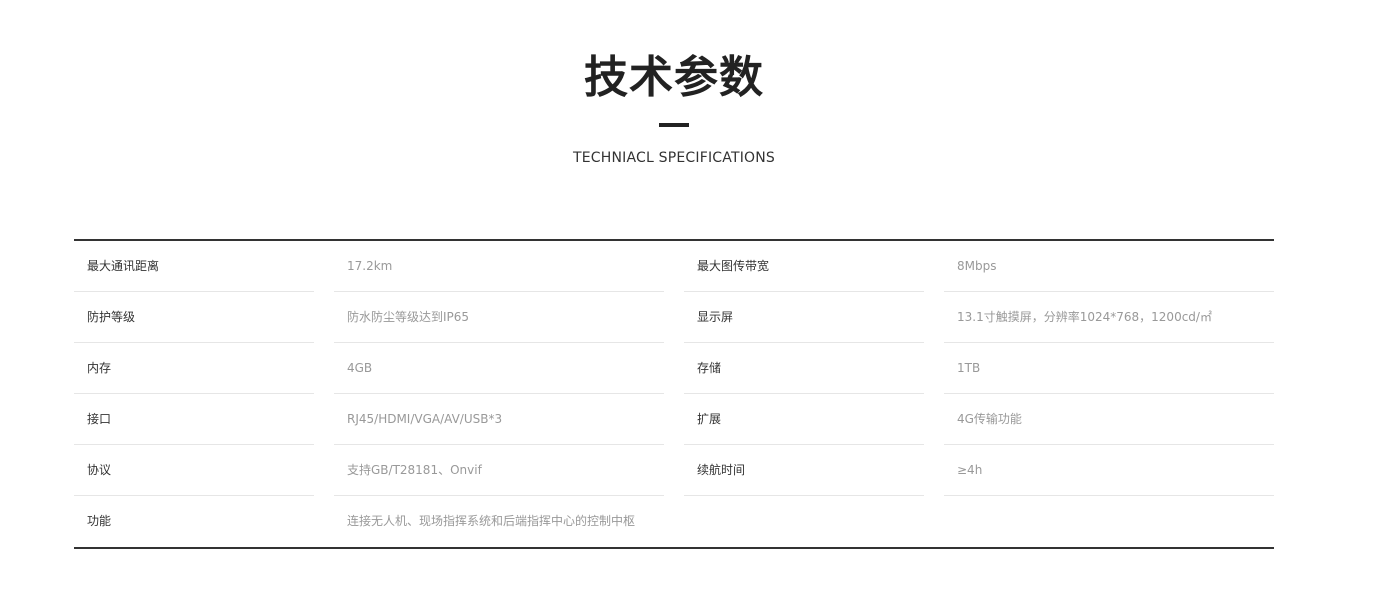 The width and height of the screenshot is (1392, 589). Describe the element at coordinates (194, 419) in the screenshot. I see `spec-label: 接口` at that location.